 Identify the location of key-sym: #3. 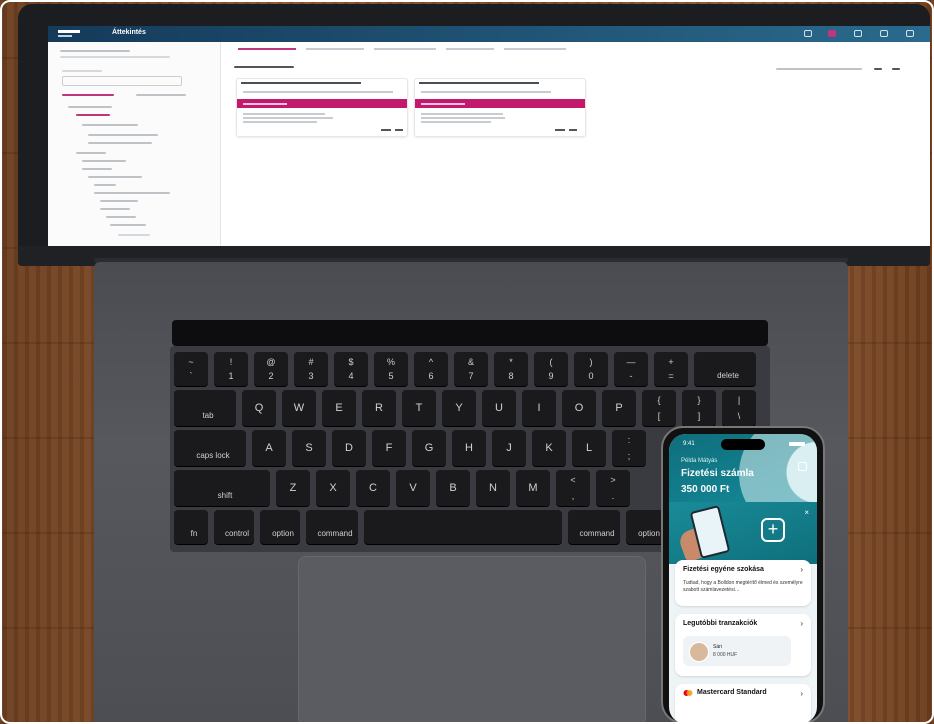
(311, 369).